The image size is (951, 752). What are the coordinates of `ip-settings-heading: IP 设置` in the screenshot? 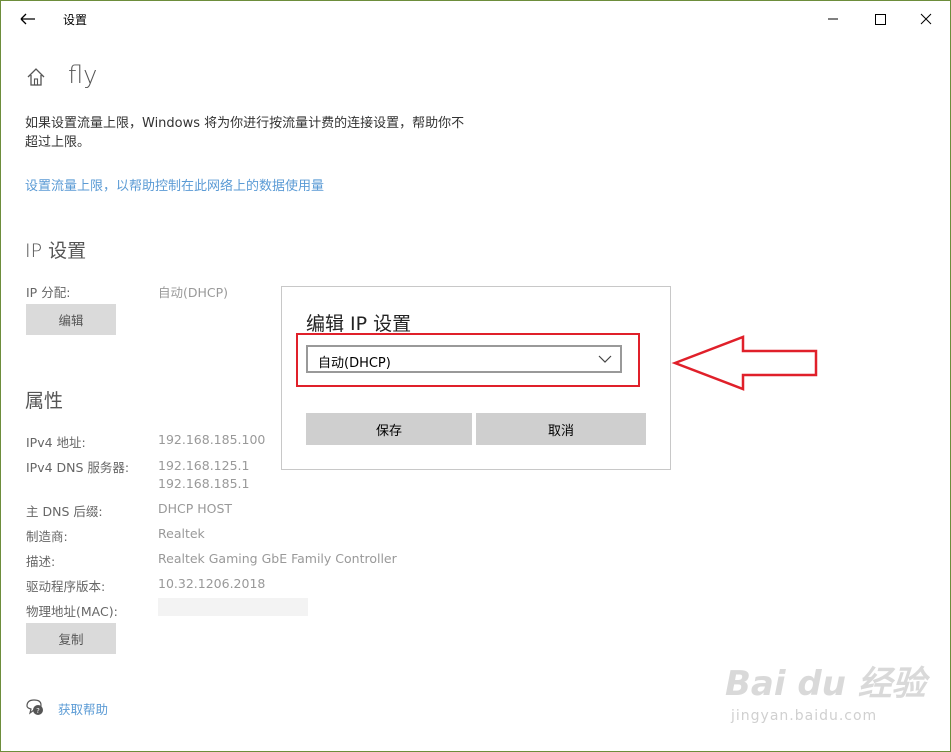 It's located at (56, 251).